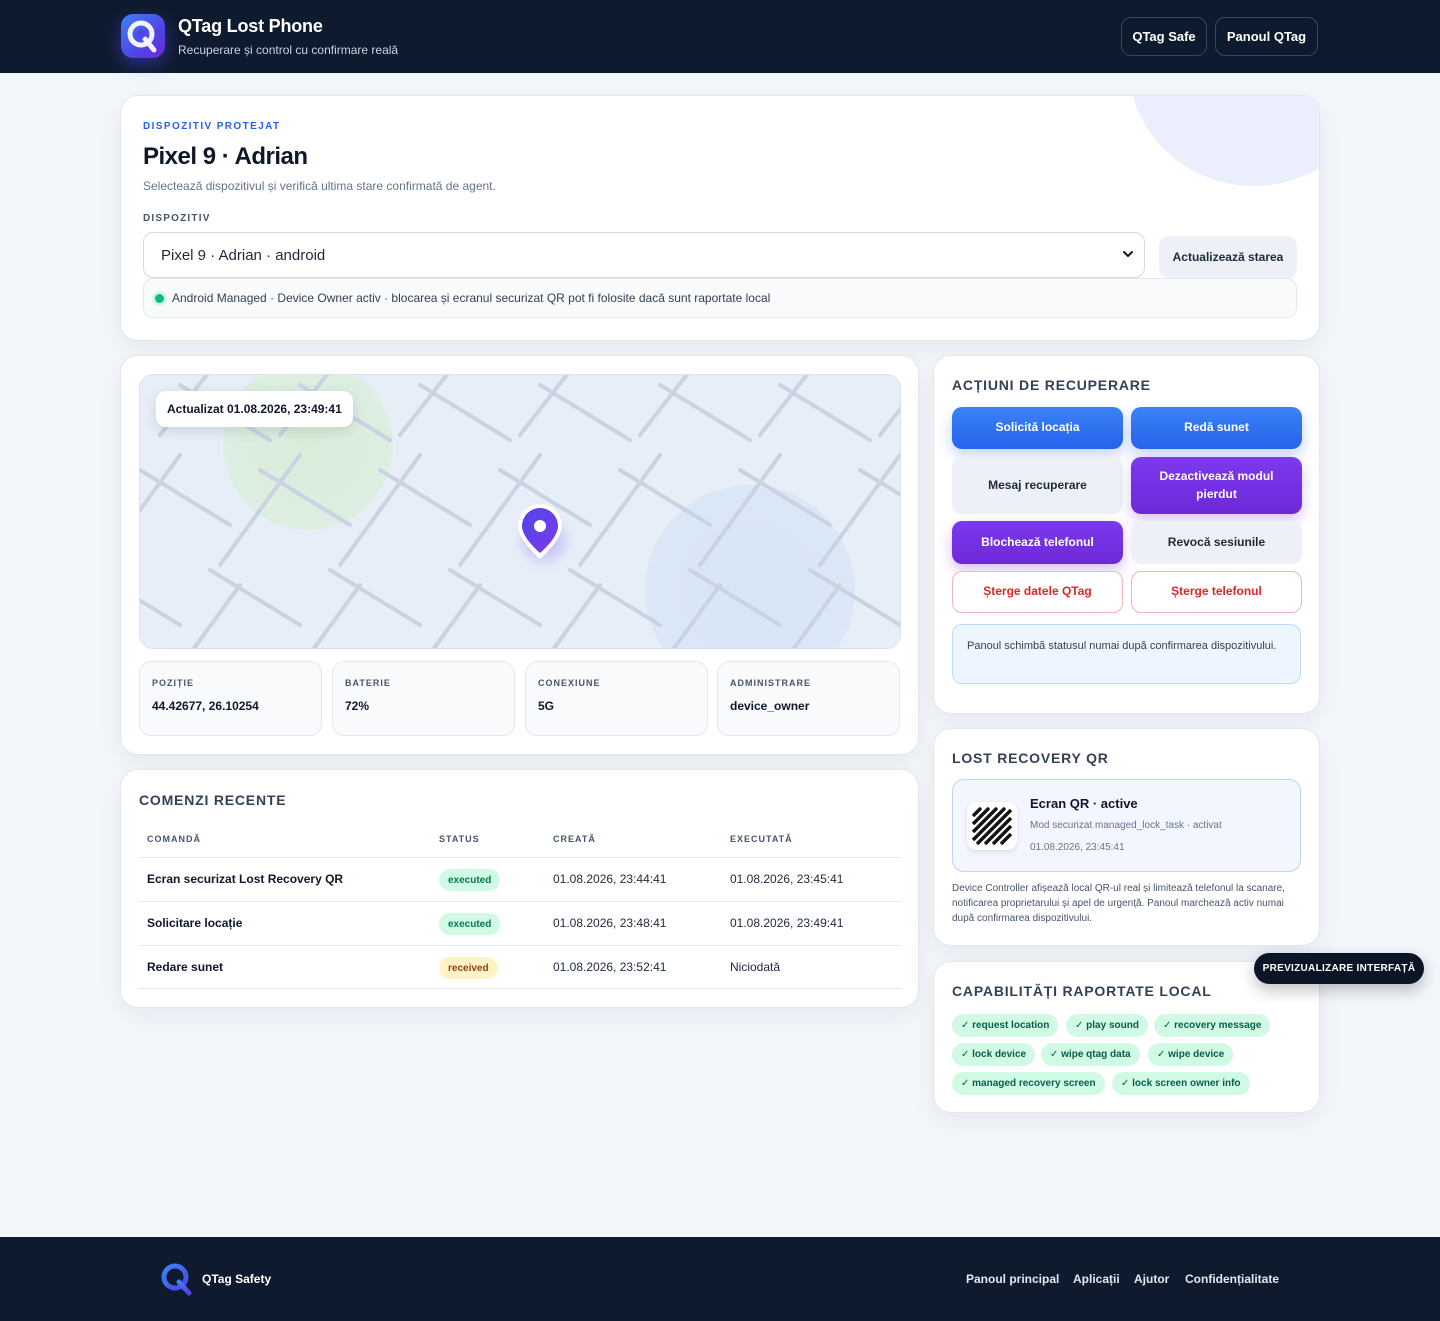 Image resolution: width=1440 pixels, height=1321 pixels. I want to click on nav-qtag-panel-button: Panoul QTag, so click(1266, 36).